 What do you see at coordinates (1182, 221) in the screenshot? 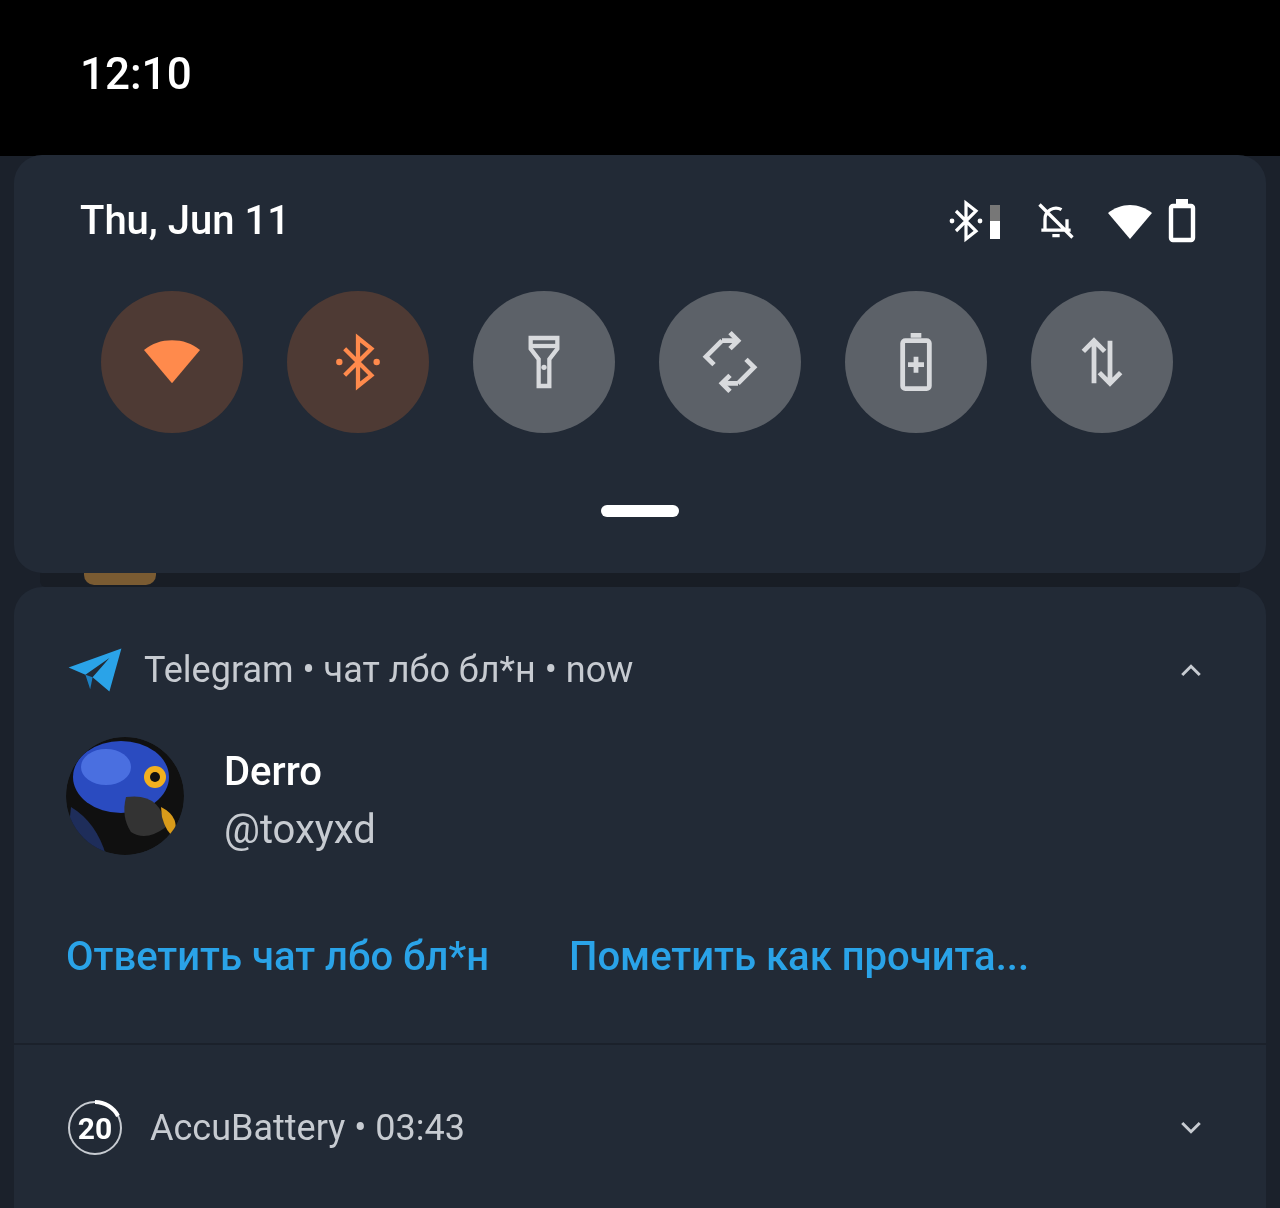
I see `battery-icon` at bounding box center [1182, 221].